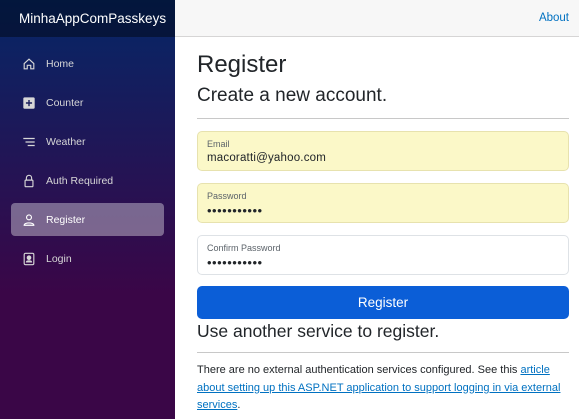  What do you see at coordinates (235, 262) in the screenshot?
I see `confirm-password-value: •••••••••••` at bounding box center [235, 262].